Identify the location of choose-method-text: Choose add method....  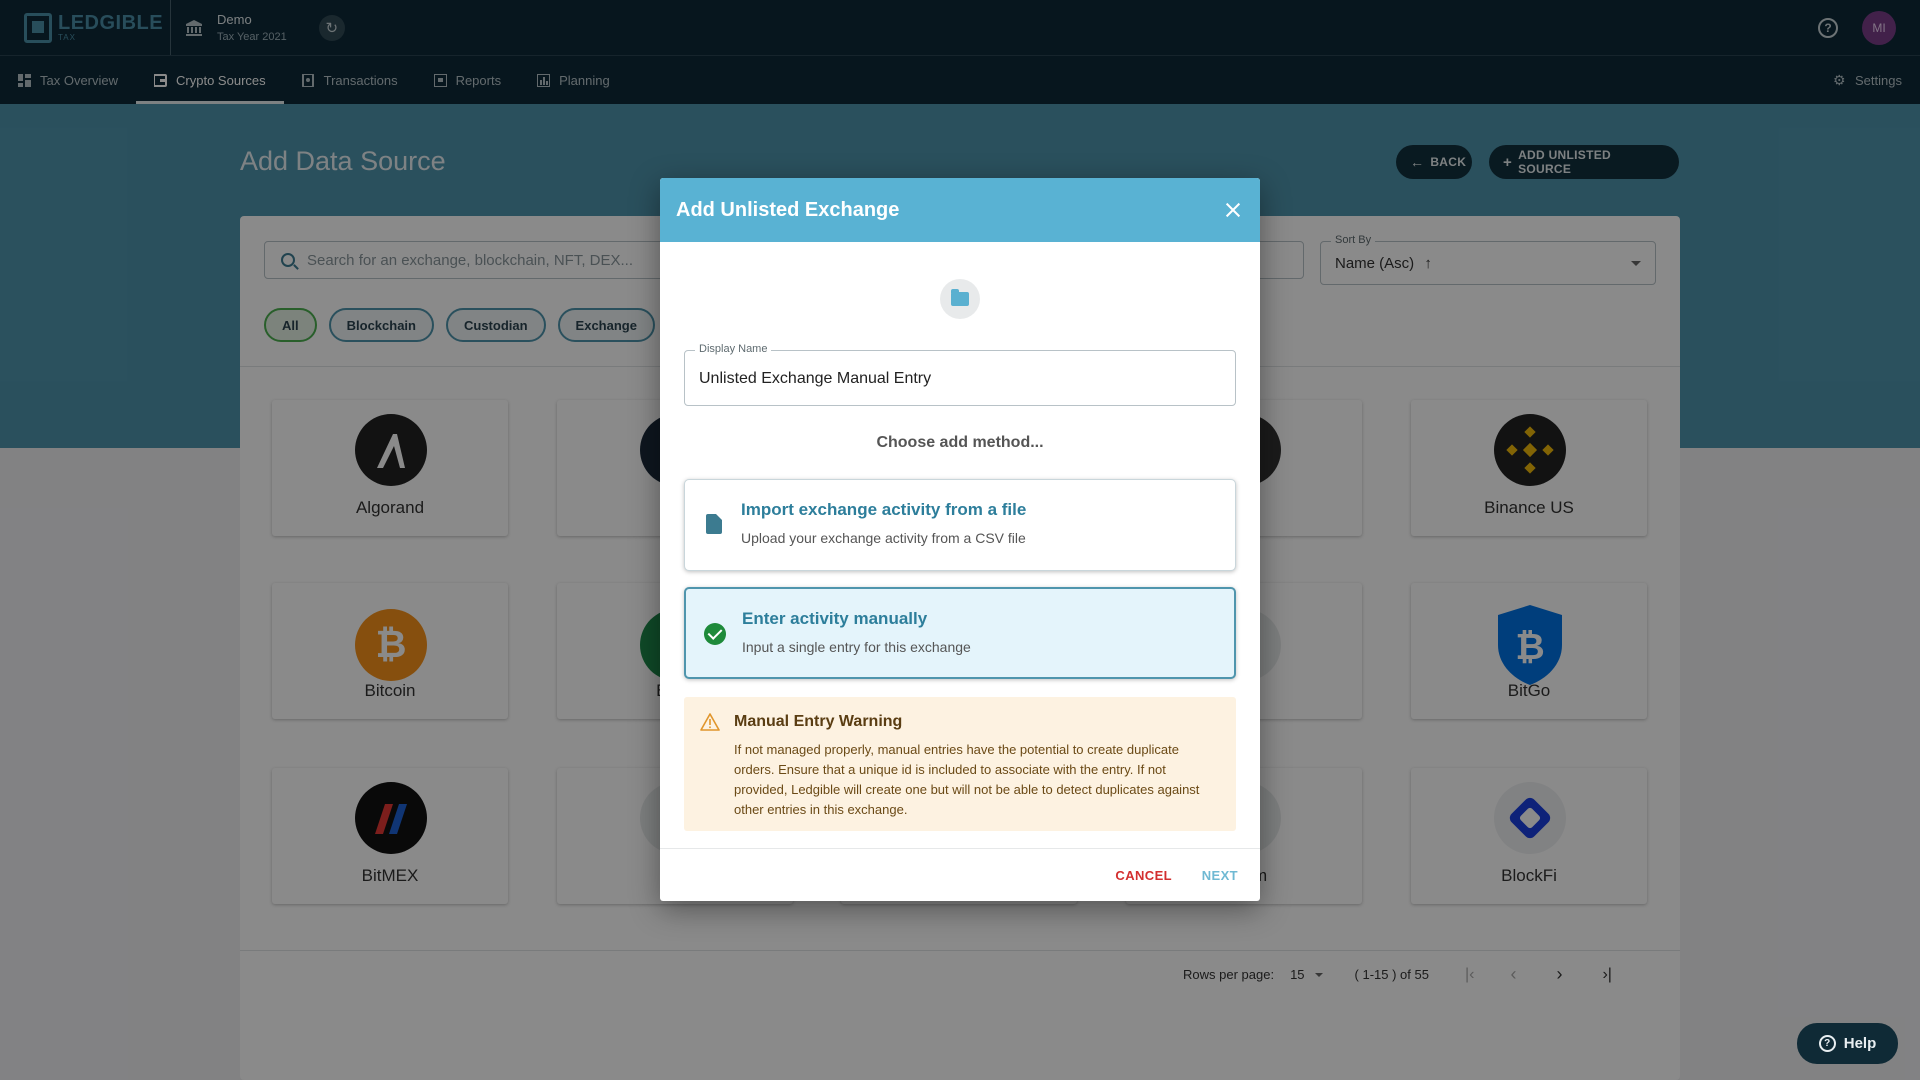
(960, 442).